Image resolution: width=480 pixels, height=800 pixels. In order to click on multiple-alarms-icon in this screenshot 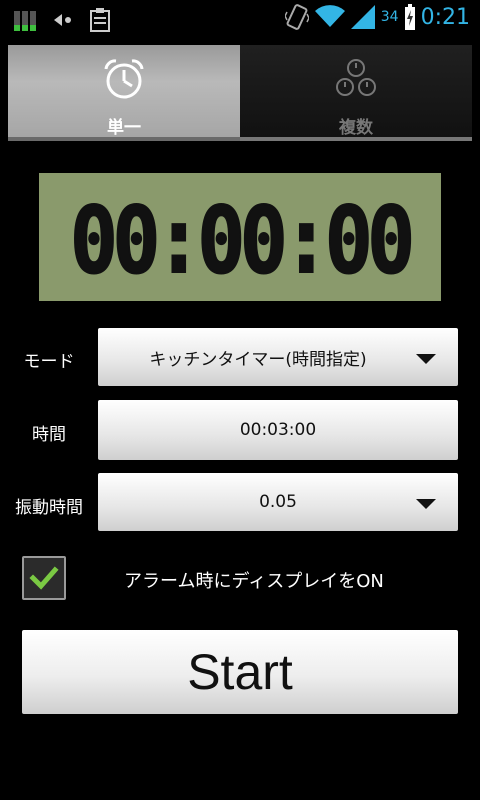, I will do `click(356, 77)`.